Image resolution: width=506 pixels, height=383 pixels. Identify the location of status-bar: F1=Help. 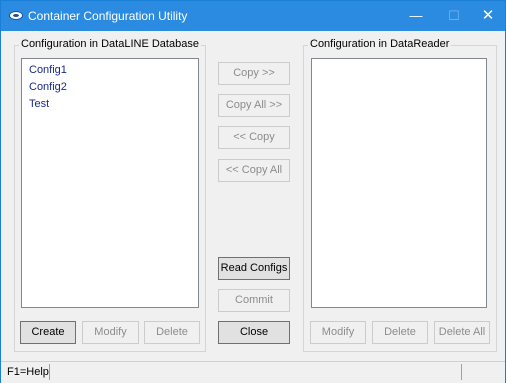
(253, 372).